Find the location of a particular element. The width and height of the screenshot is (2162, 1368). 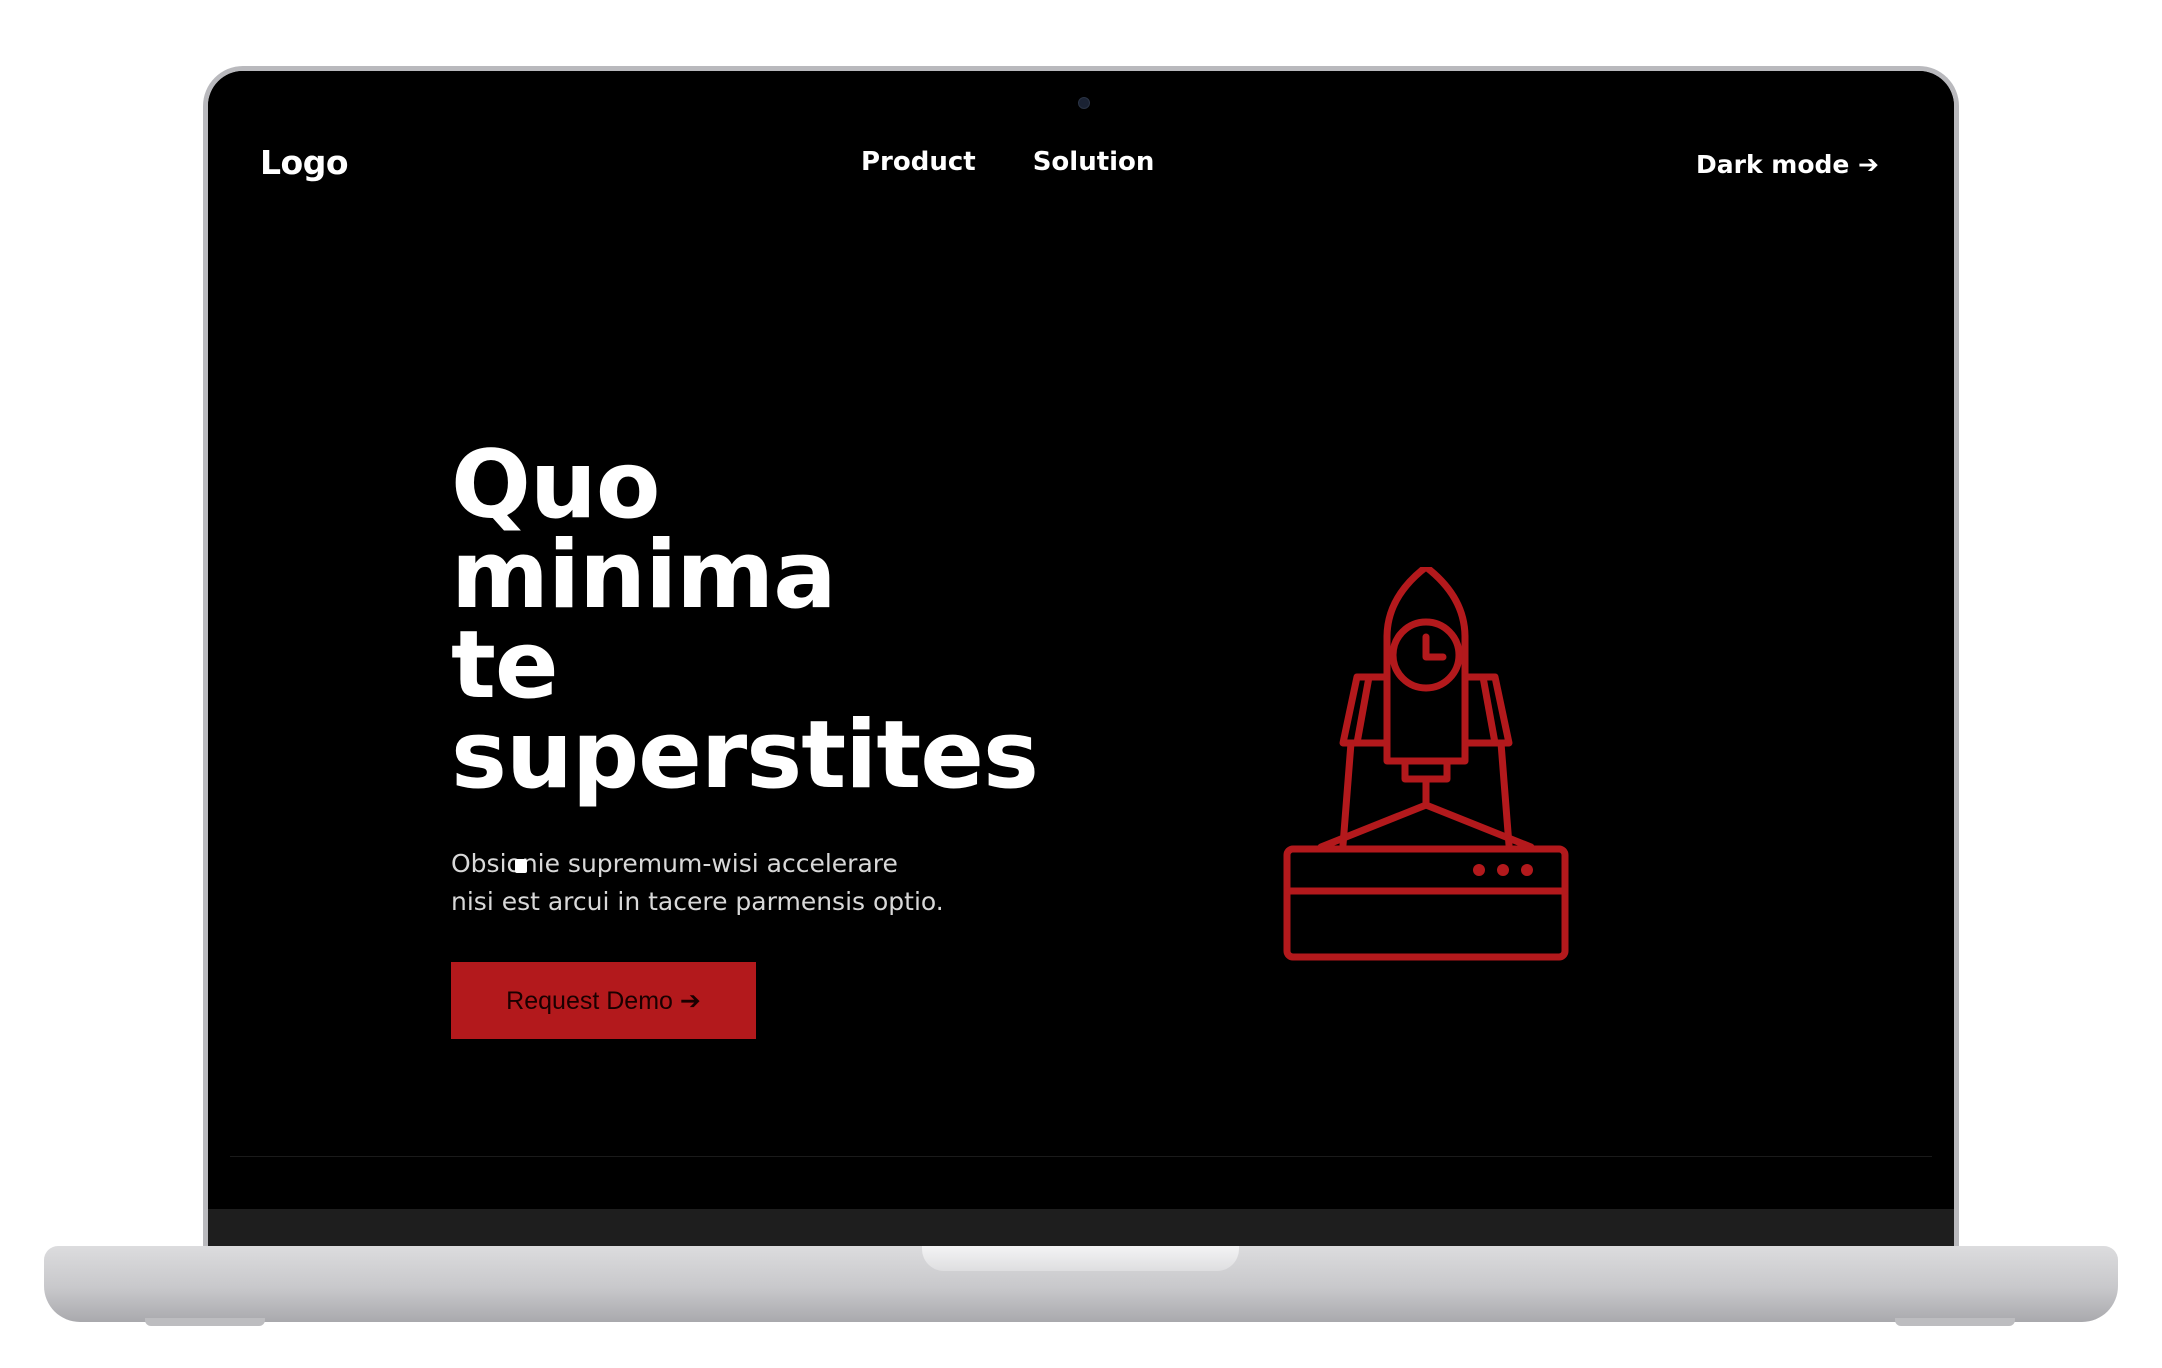

section-divider is located at coordinates (1081, 1156).